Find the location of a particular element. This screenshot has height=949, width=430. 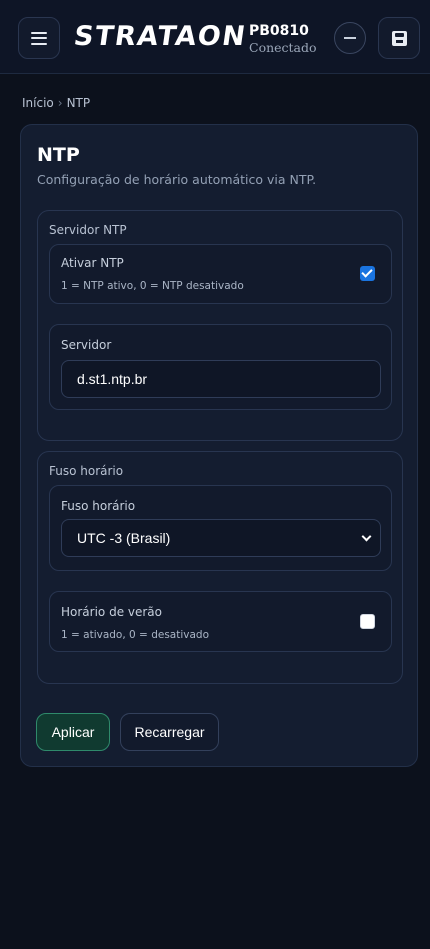

timezone-label: Fuso horário is located at coordinates (98, 506).